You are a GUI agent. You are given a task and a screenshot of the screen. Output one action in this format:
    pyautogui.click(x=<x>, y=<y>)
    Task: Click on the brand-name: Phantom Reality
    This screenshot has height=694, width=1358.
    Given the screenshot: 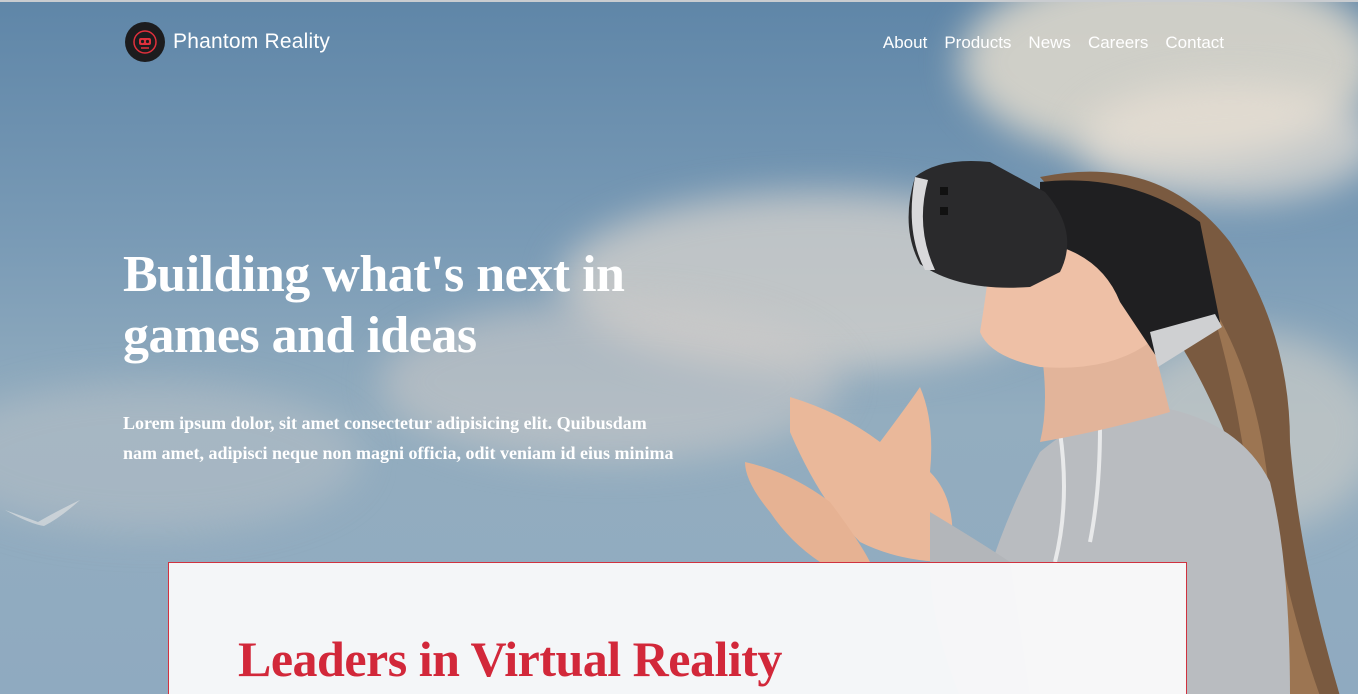 What is the action you would take?
    pyautogui.click(x=251, y=42)
    